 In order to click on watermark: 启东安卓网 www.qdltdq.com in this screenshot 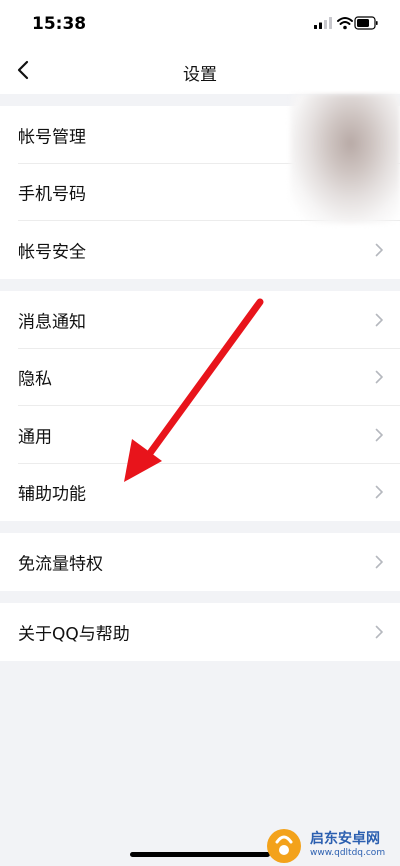, I will do `click(331, 846)`.